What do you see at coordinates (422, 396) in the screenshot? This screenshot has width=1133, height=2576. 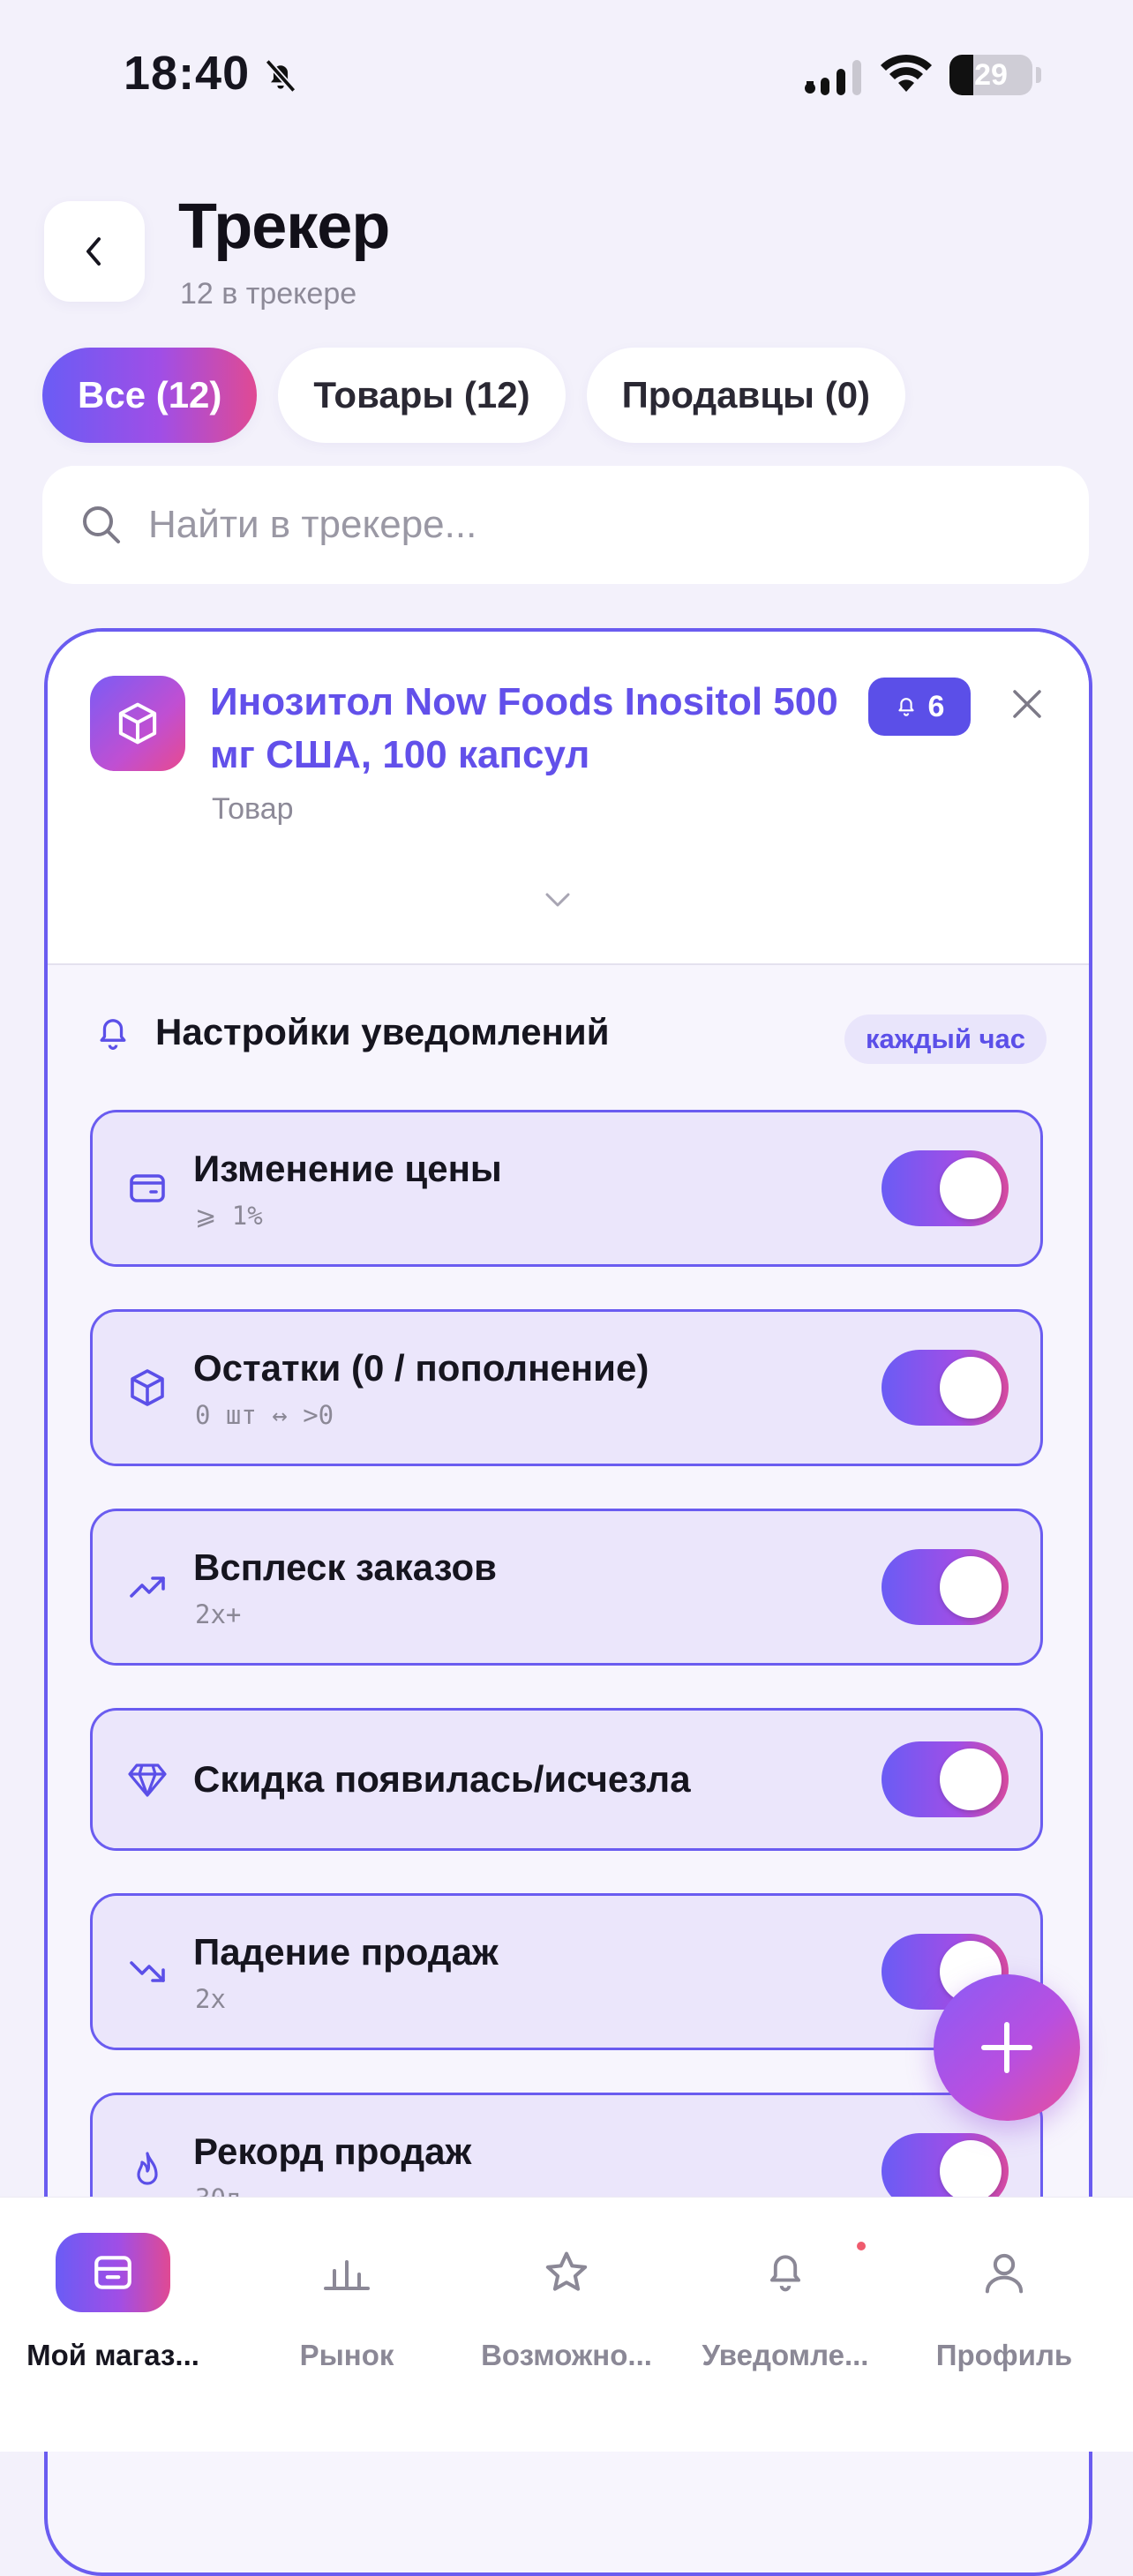 I see `filter-products: Товары (12)` at bounding box center [422, 396].